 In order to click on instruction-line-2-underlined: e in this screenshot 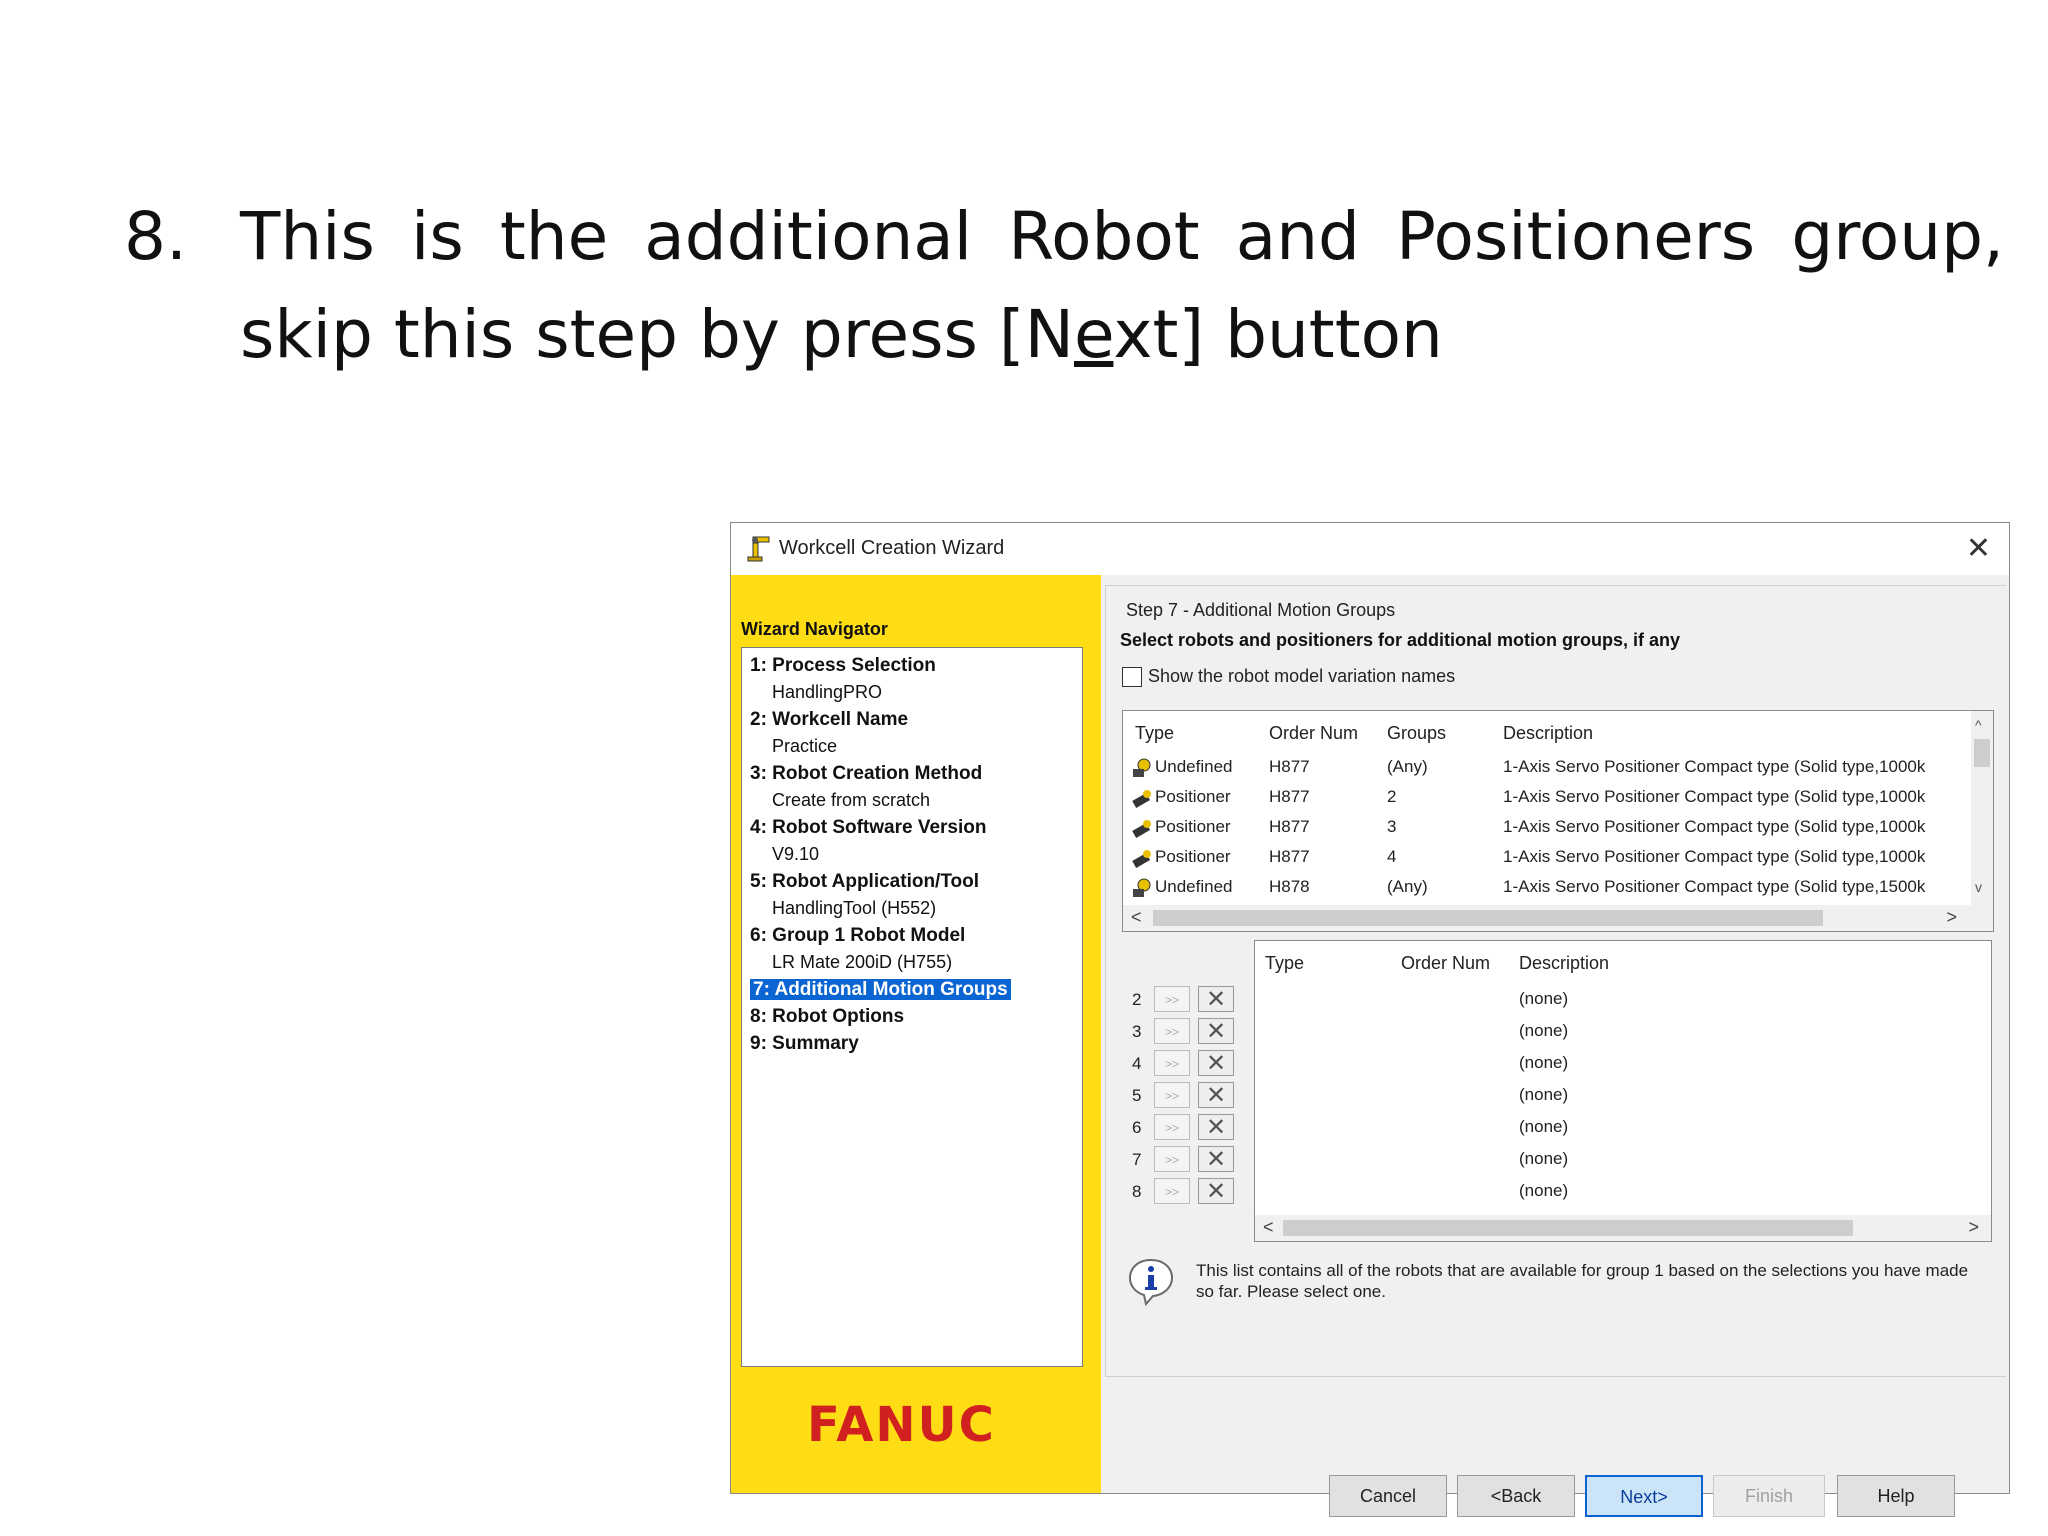, I will do `click(1093, 334)`.